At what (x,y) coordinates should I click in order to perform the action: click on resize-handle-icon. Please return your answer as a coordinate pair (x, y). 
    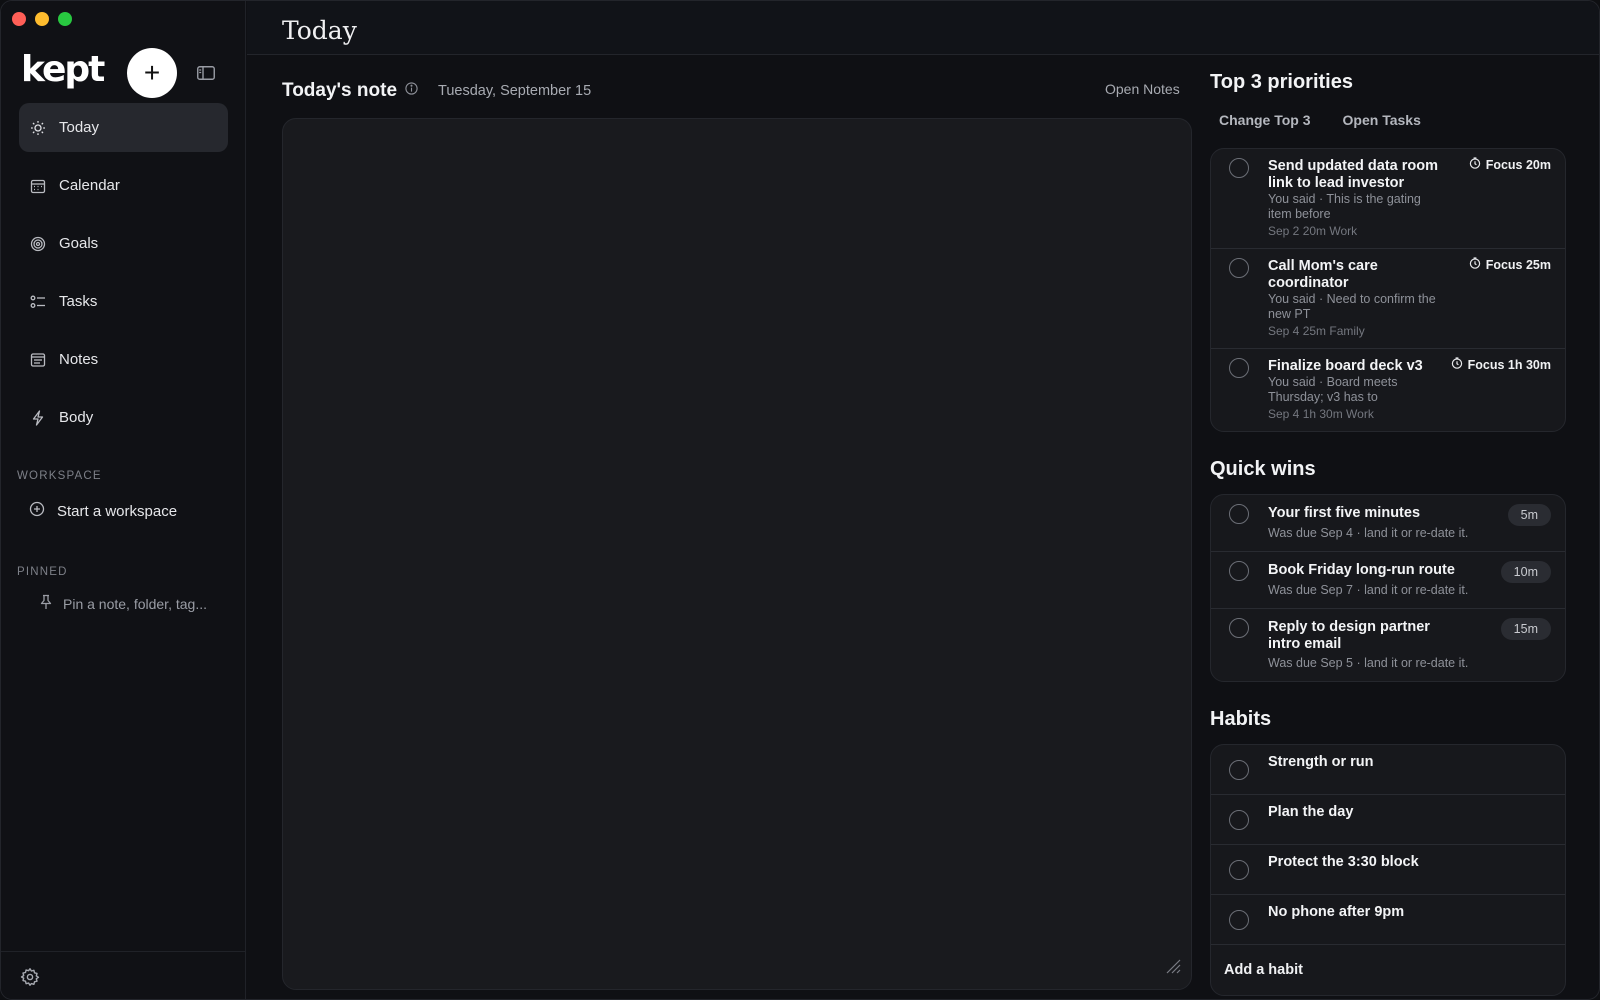
    Looking at the image, I should click on (1173, 968).